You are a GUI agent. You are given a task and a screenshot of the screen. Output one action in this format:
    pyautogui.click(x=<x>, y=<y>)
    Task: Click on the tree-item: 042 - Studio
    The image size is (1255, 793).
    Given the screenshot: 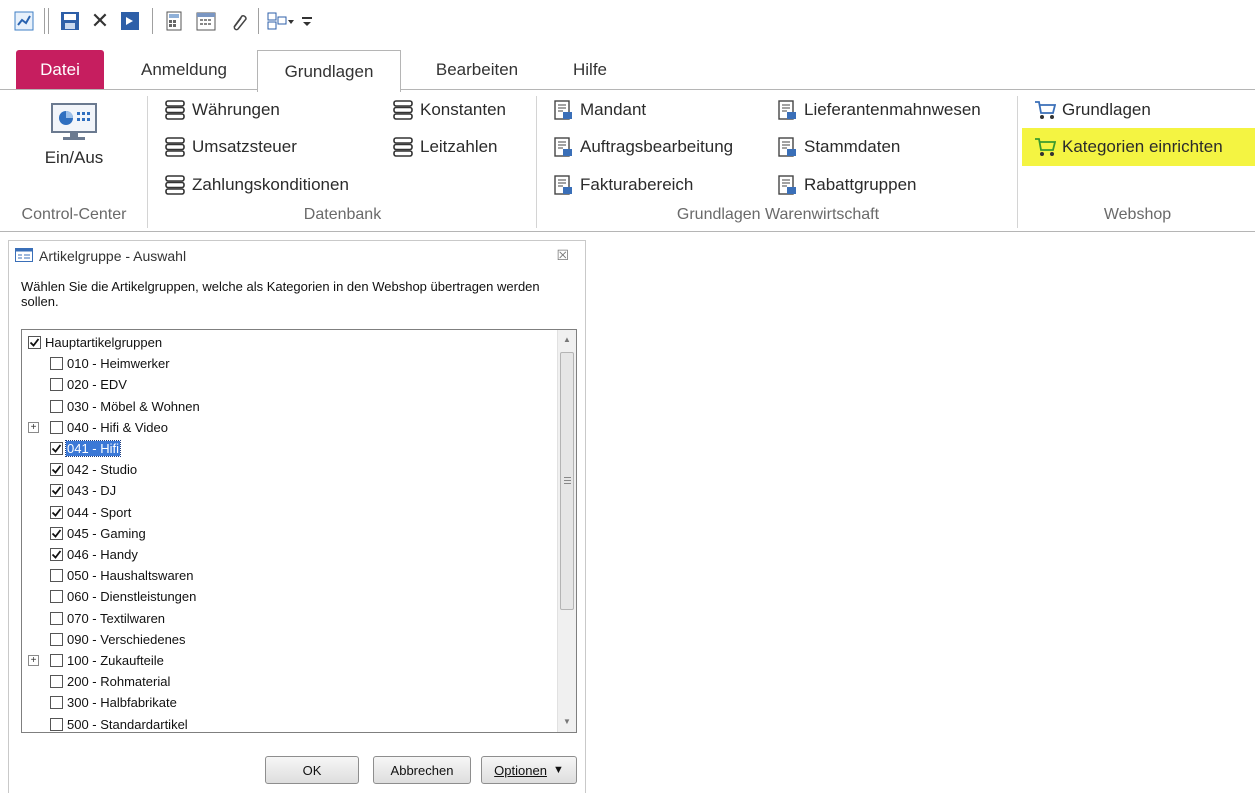 What is the action you would take?
    pyautogui.click(x=94, y=469)
    